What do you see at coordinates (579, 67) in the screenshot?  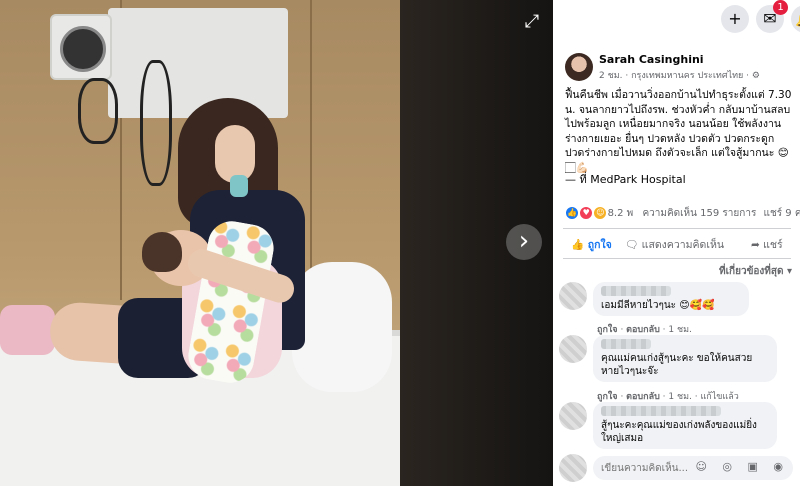 I see `author-avatar` at bounding box center [579, 67].